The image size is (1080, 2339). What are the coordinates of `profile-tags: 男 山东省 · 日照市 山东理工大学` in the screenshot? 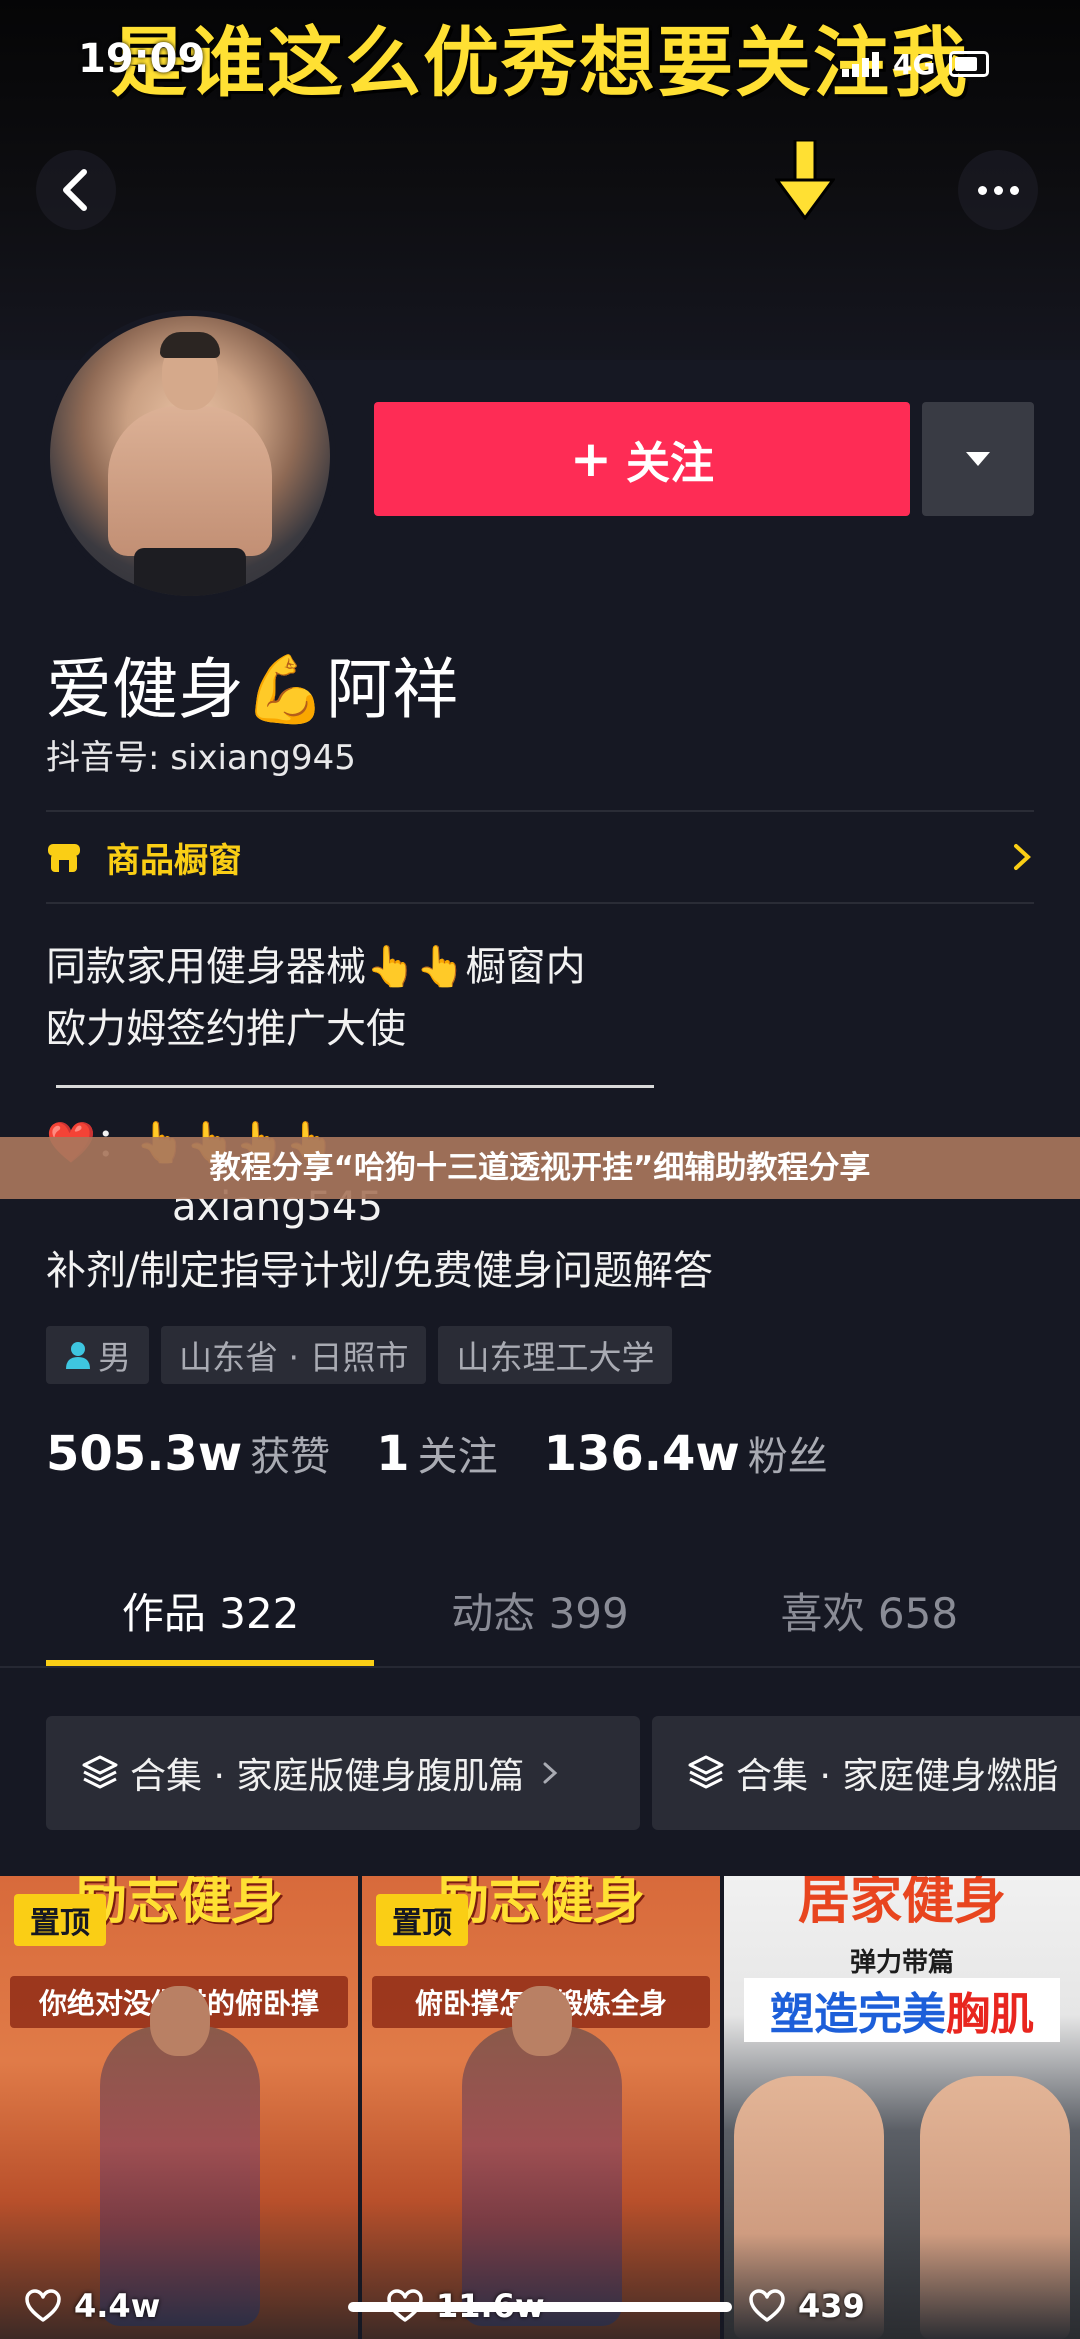 It's located at (359, 1355).